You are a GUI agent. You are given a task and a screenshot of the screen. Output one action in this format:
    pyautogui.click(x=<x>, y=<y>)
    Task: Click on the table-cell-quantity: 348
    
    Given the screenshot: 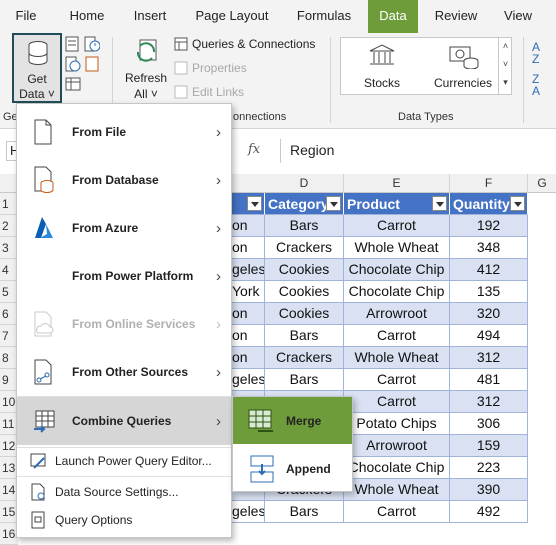 What is the action you would take?
    pyautogui.click(x=489, y=248)
    